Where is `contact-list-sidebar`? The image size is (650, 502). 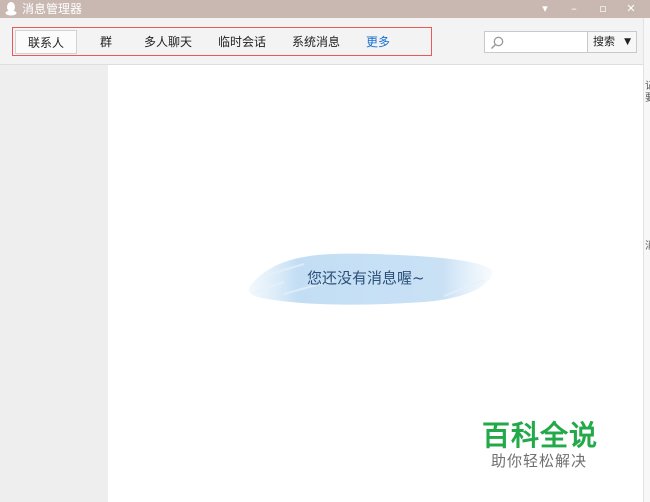 contact-list-sidebar is located at coordinates (54, 283).